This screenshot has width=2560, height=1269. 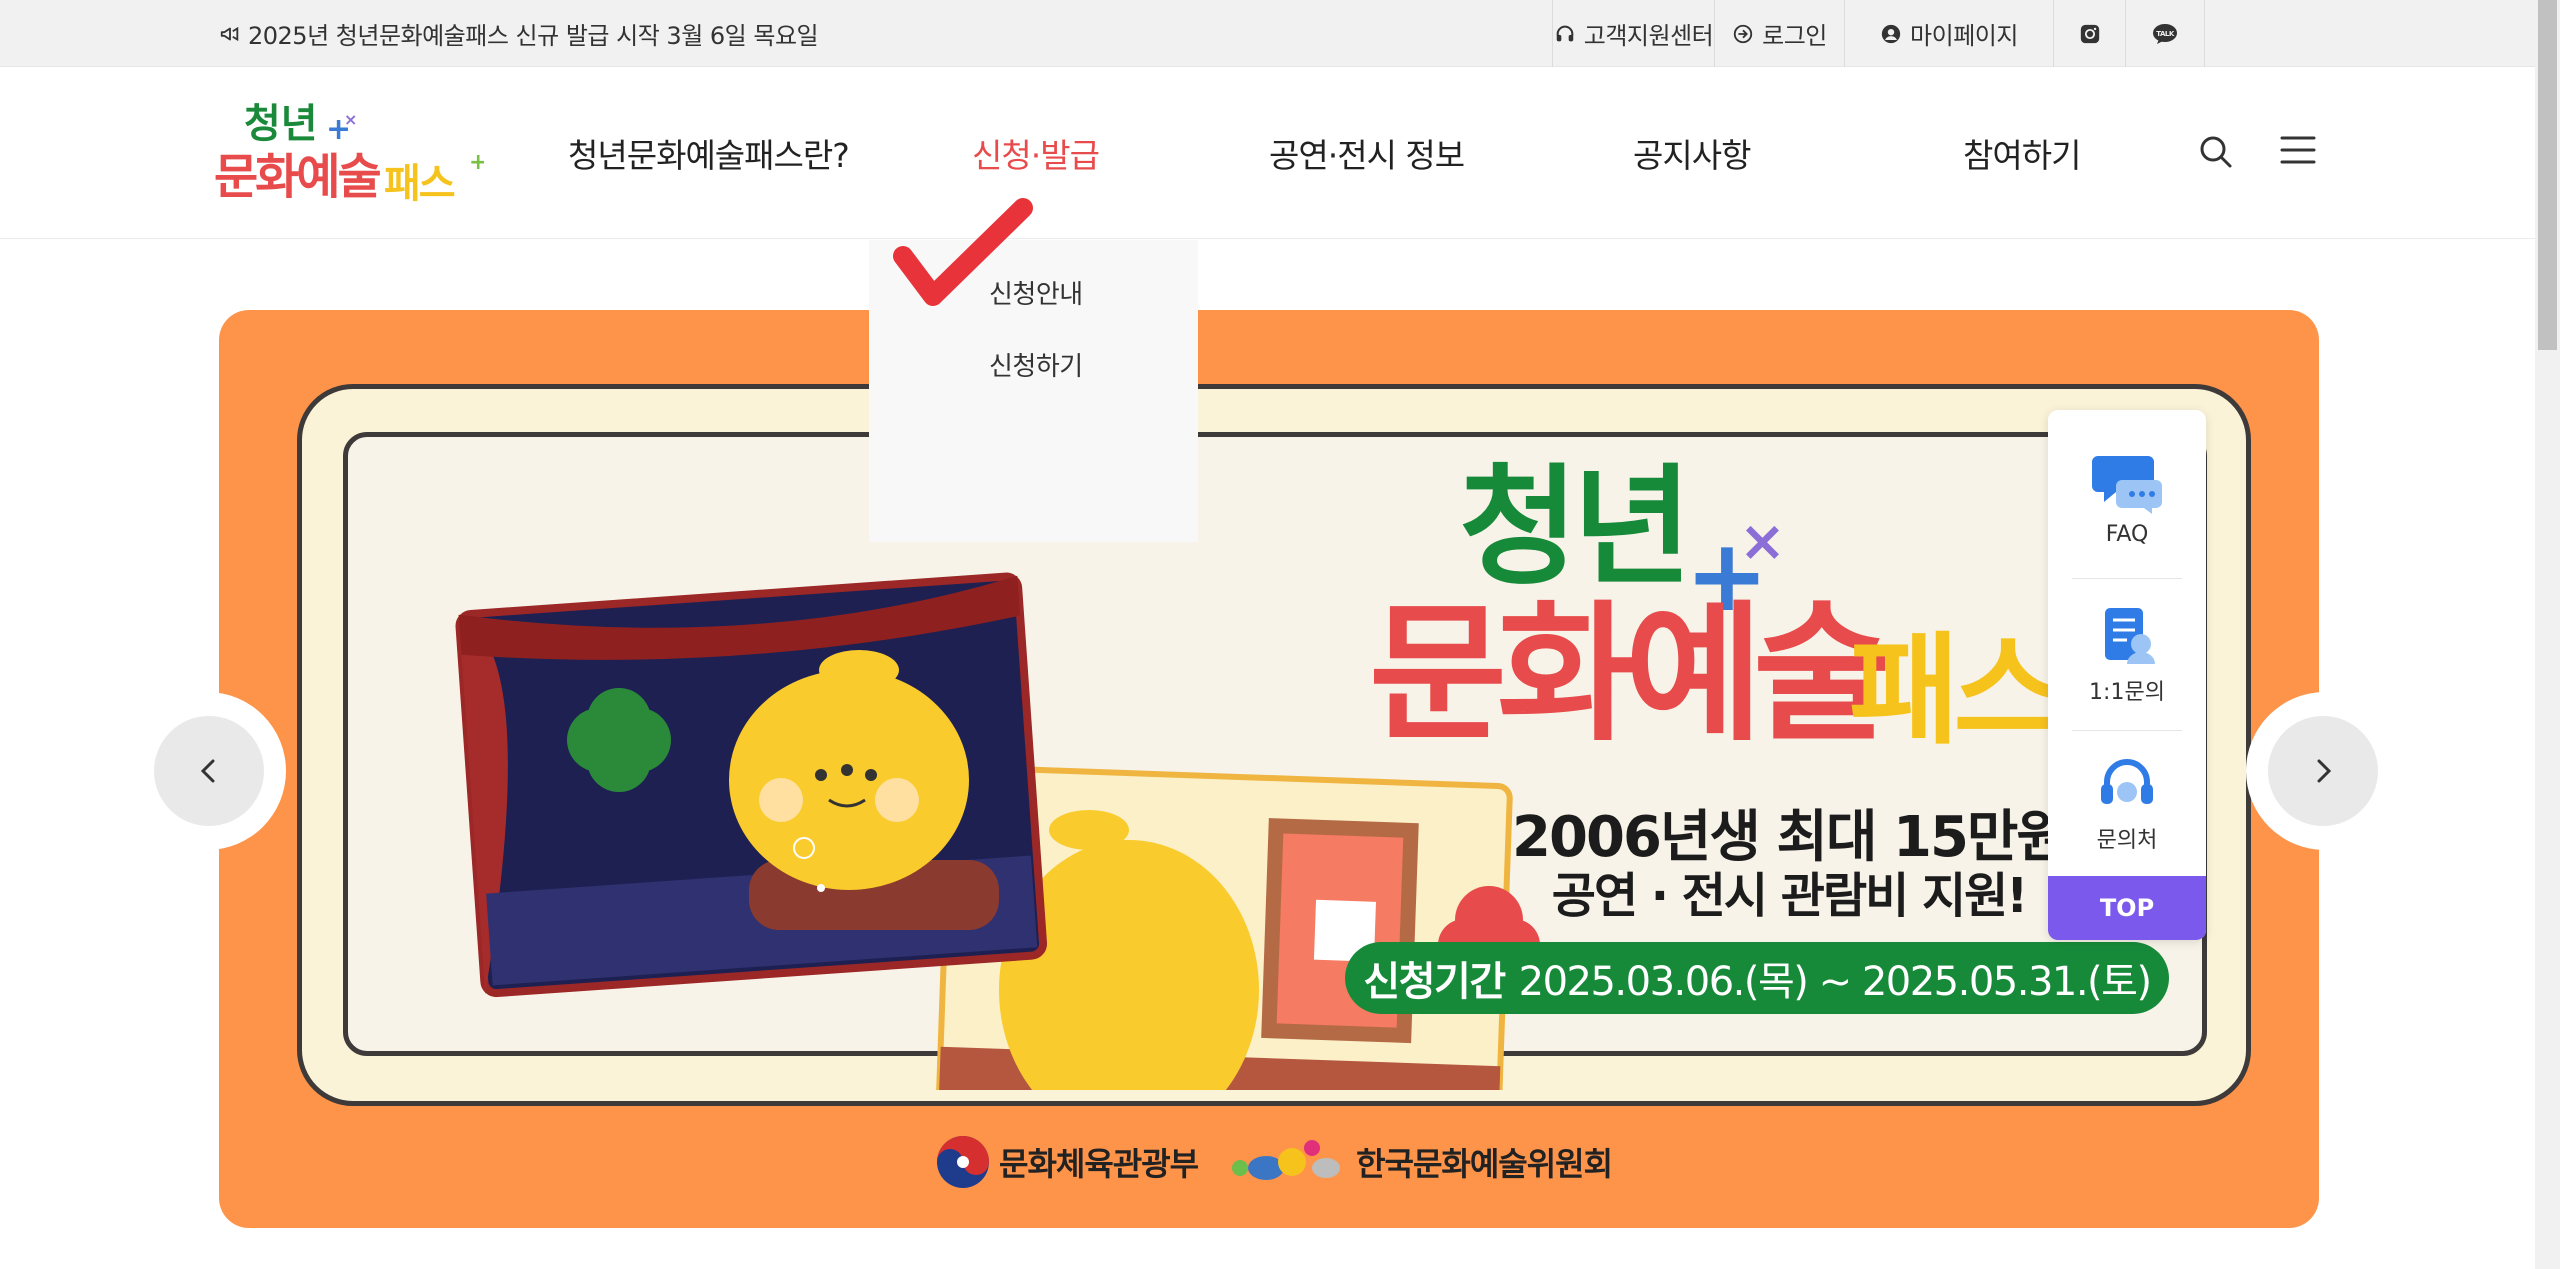 I want to click on login-label: 로그인, so click(x=1794, y=36).